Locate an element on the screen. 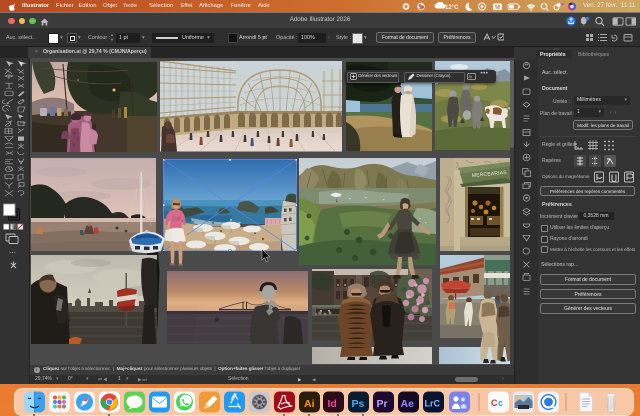 The width and height of the screenshot is (640, 416). svg-text: c is located at coordinates (500, 403).